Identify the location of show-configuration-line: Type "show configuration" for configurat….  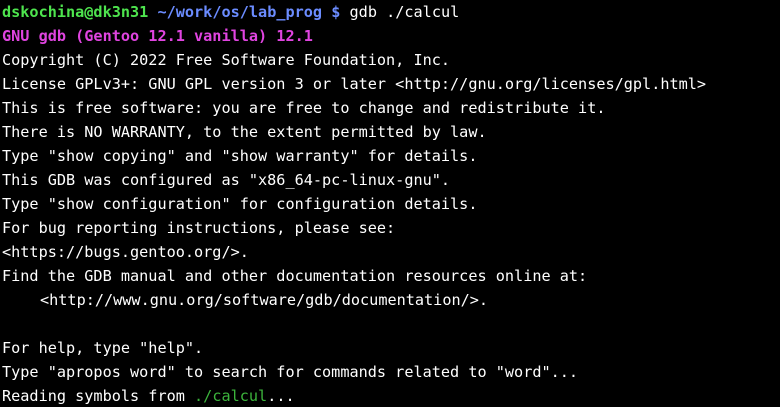
(240, 204).